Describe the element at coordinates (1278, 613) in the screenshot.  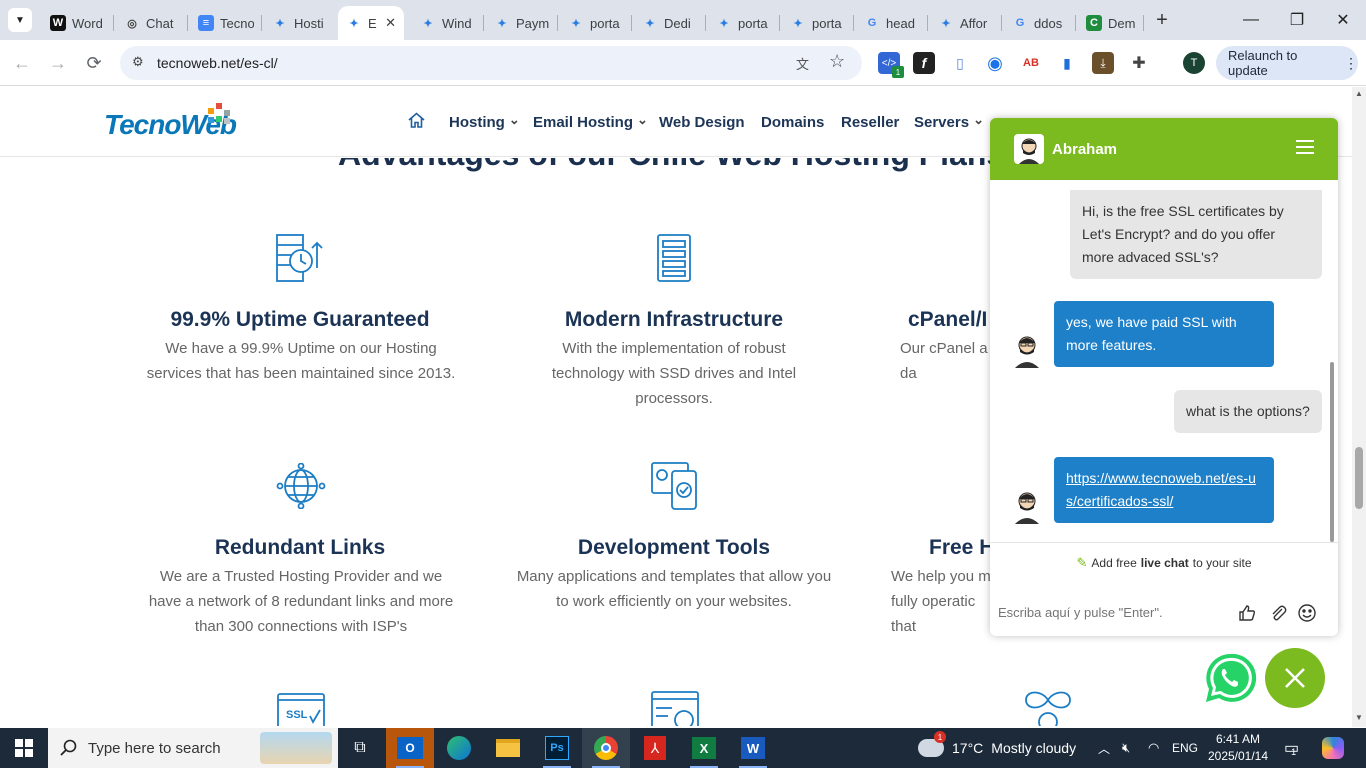
I see `attachment-icon` at that location.